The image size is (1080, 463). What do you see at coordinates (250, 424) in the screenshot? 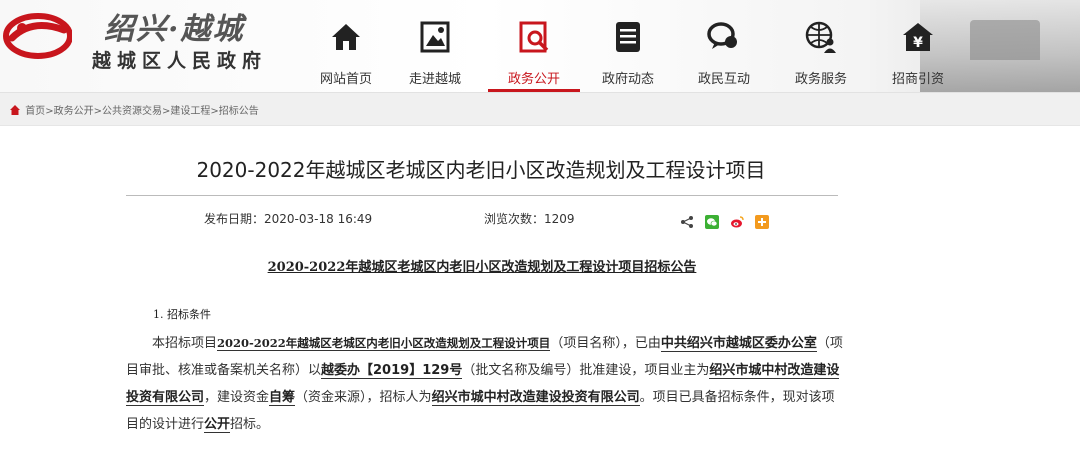
I see `para-text: 招标。` at bounding box center [250, 424].